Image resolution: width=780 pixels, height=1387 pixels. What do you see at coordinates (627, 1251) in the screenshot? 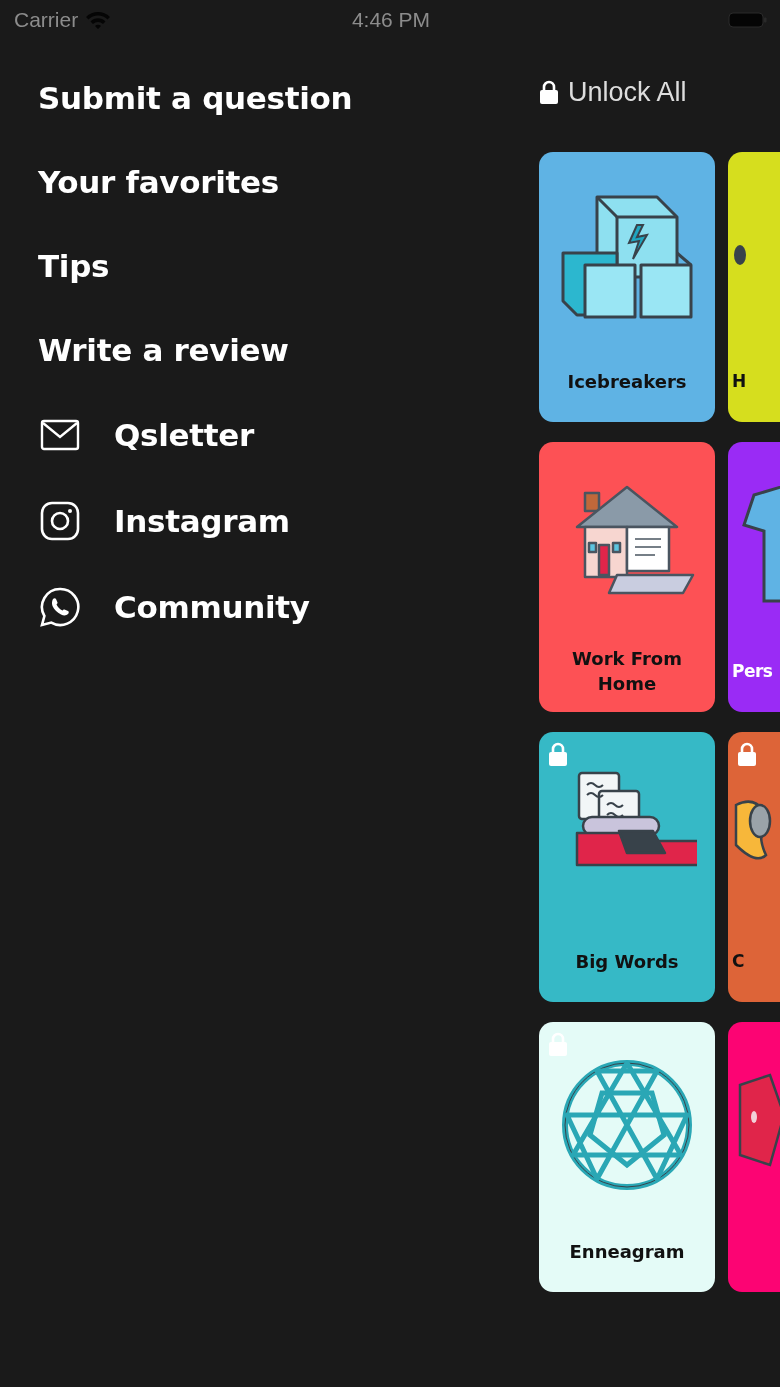
I see `card-title: Enneagram` at bounding box center [627, 1251].